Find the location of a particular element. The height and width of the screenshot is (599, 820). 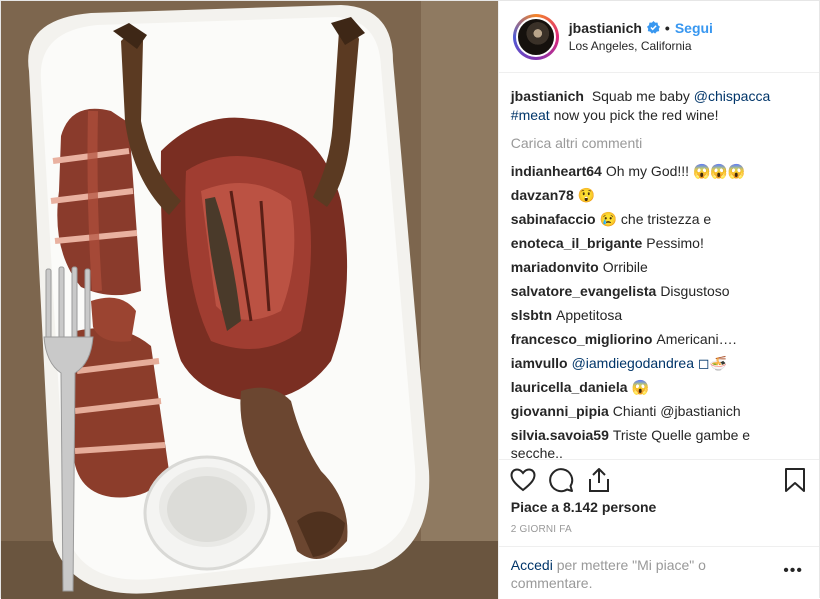

like-button is located at coordinates (523, 480).